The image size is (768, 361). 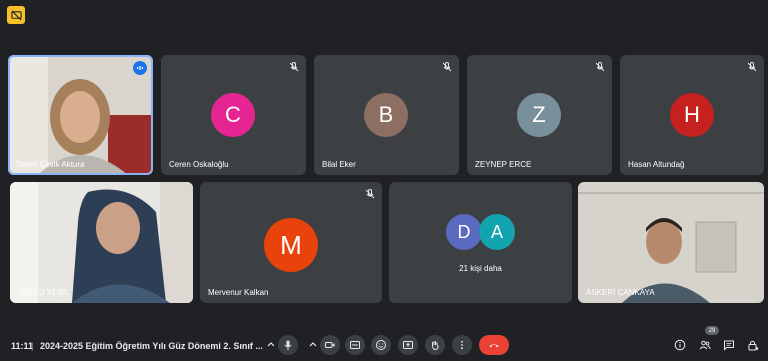 I want to click on present-off-icon, so click(x=16, y=15).